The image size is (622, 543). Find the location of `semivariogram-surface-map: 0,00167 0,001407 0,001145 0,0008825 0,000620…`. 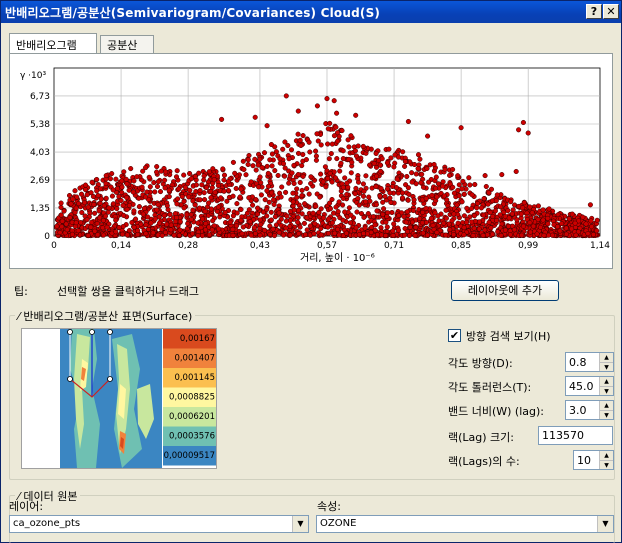

semivariogram-surface-map: 0,00167 0,001407 0,001145 0,0008825 0,000620… is located at coordinates (119, 398).